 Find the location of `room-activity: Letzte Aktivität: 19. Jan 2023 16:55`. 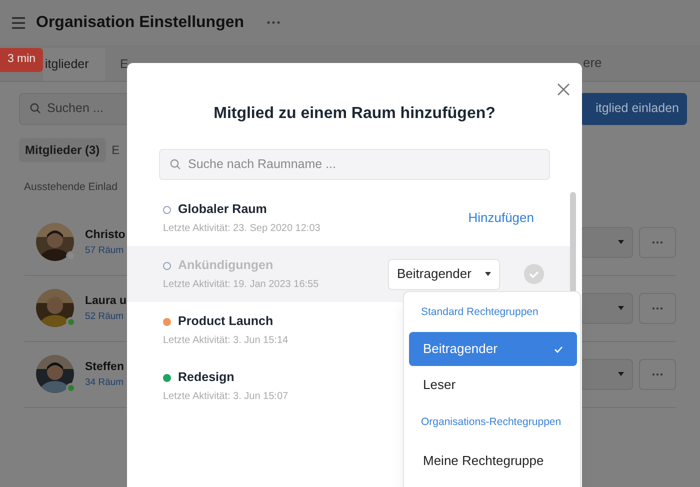

room-activity: Letzte Aktivität: 19. Jan 2023 16:55 is located at coordinates (241, 285).